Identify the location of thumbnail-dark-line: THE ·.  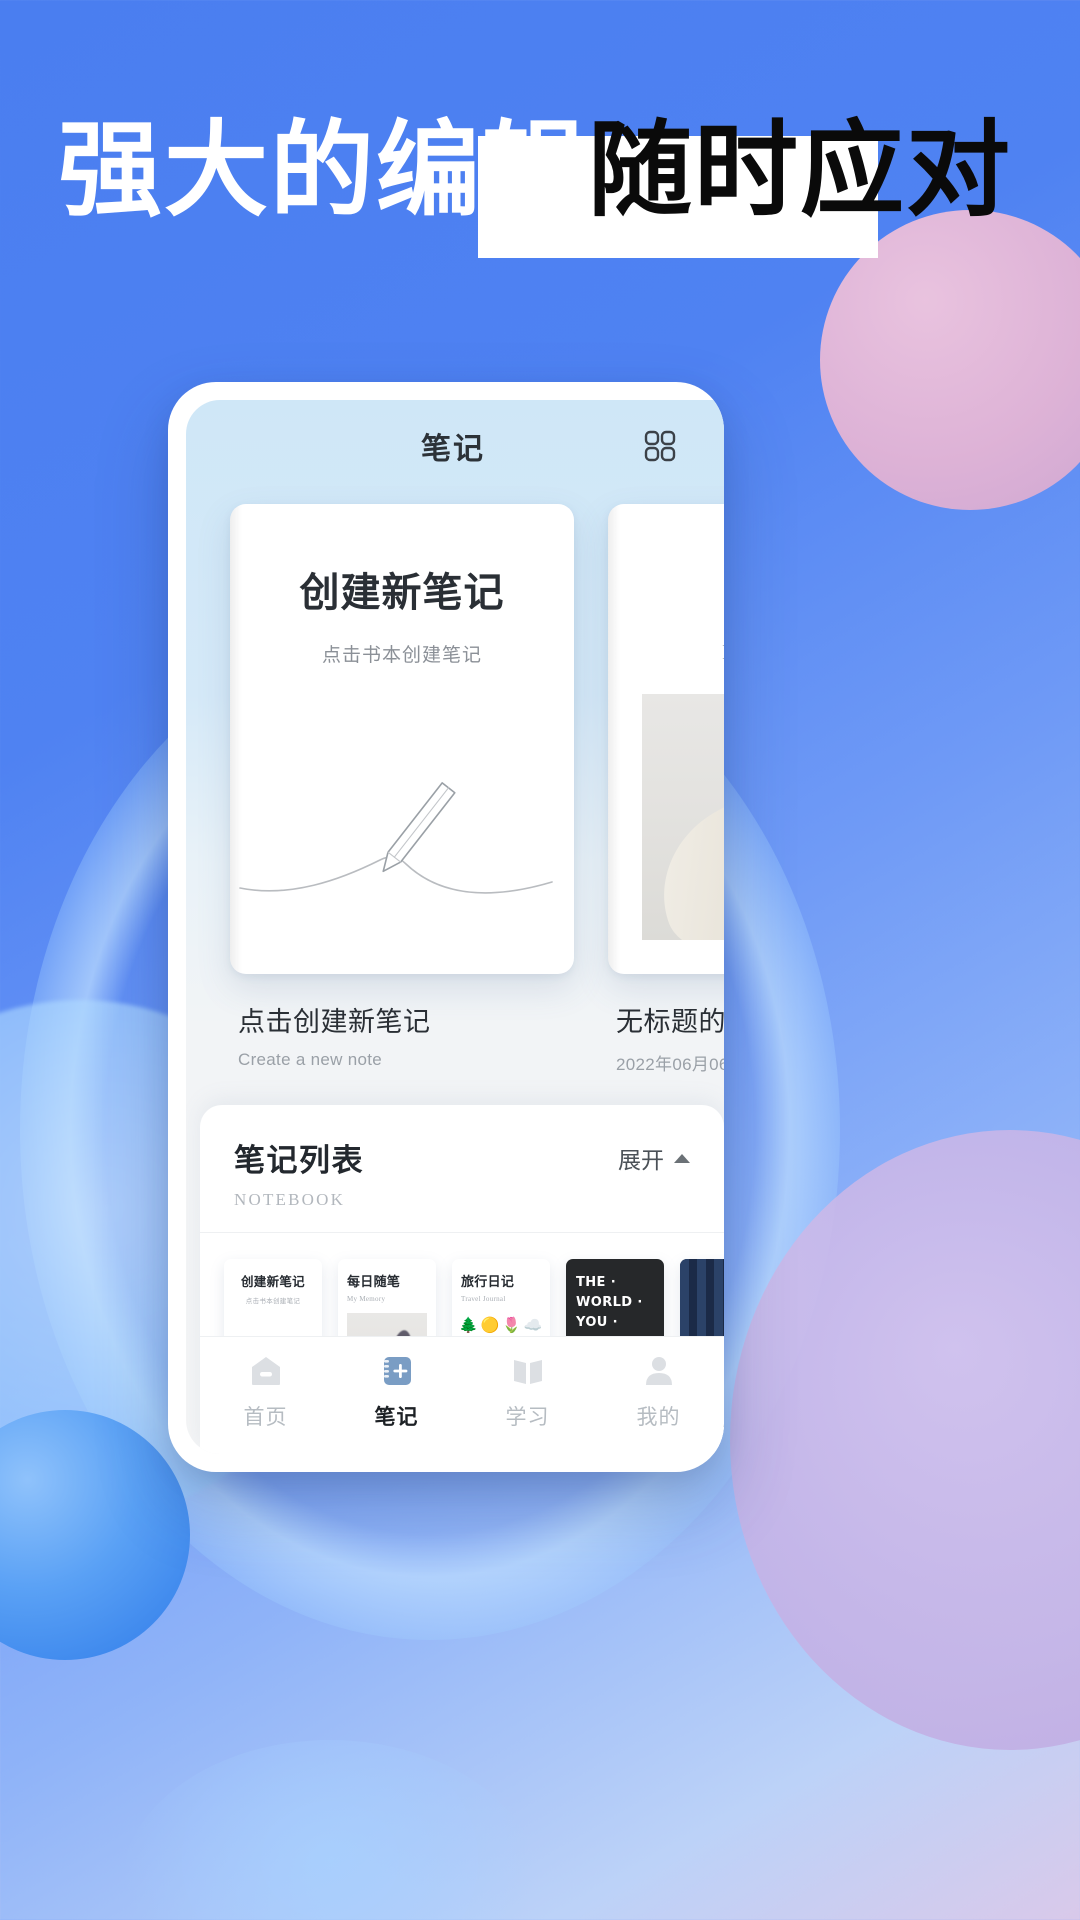
(596, 1282).